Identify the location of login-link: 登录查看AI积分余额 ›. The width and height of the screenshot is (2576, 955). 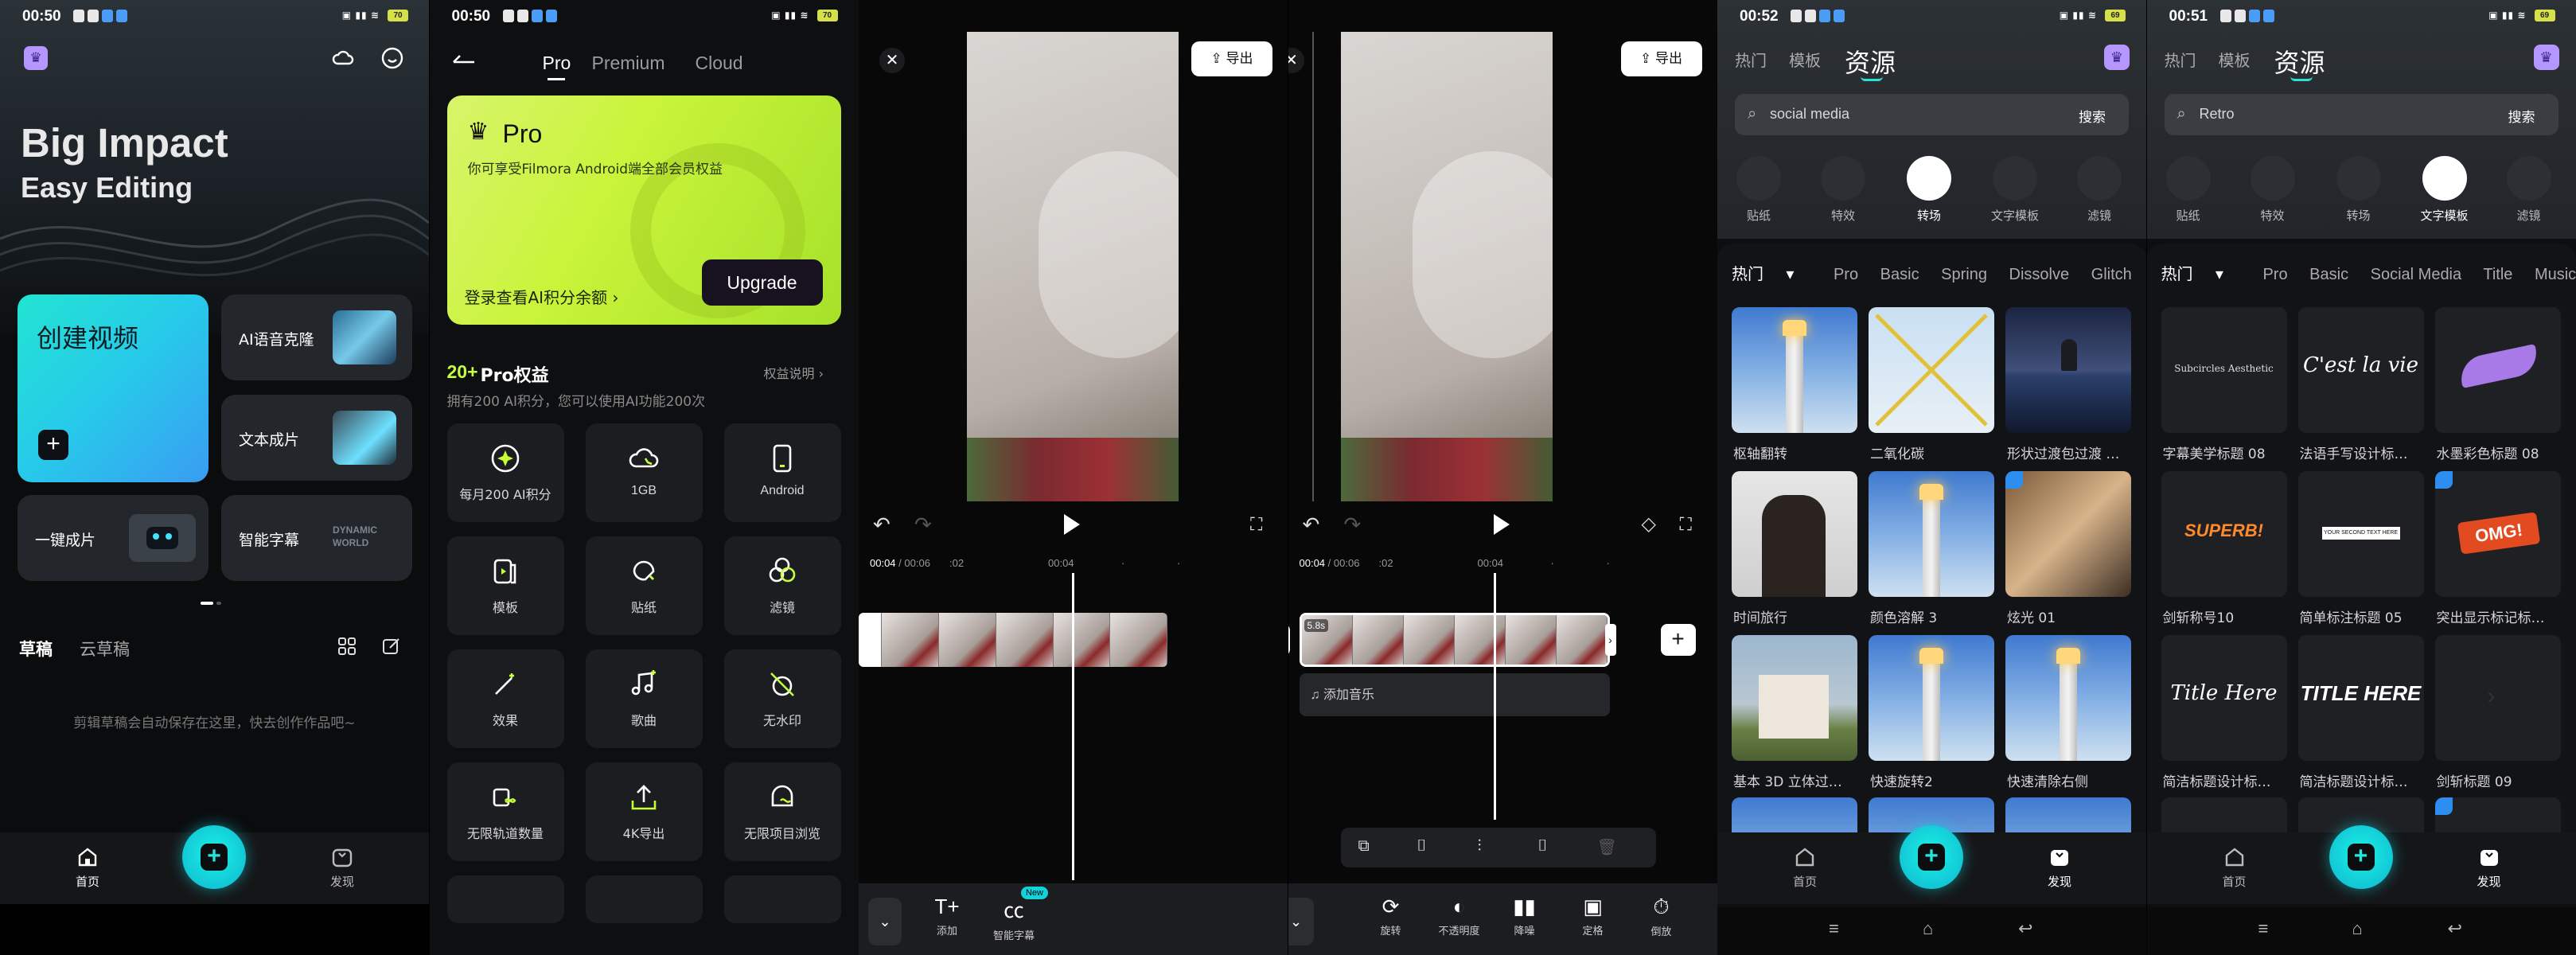
(542, 296).